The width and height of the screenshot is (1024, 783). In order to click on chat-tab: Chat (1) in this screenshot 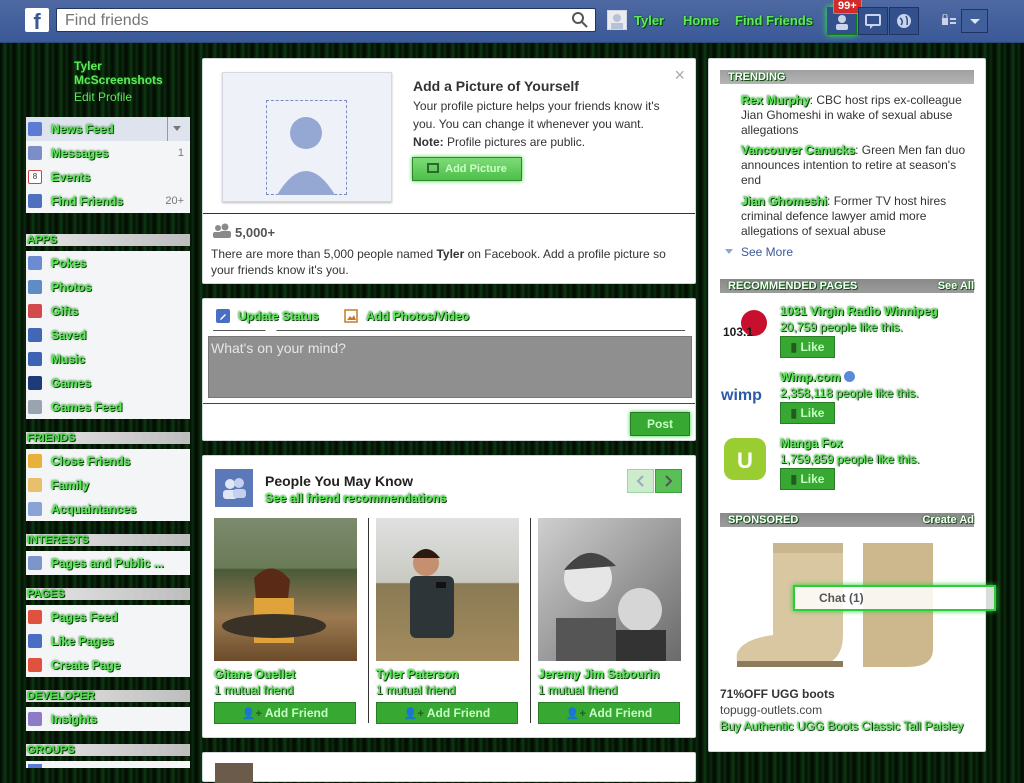, I will do `click(894, 598)`.